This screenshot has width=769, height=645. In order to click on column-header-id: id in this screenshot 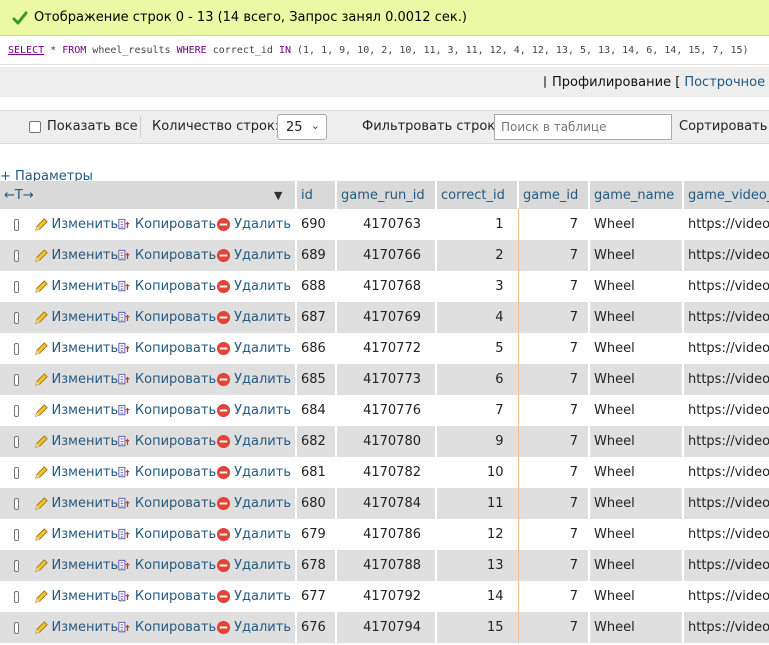, I will do `click(316, 195)`.